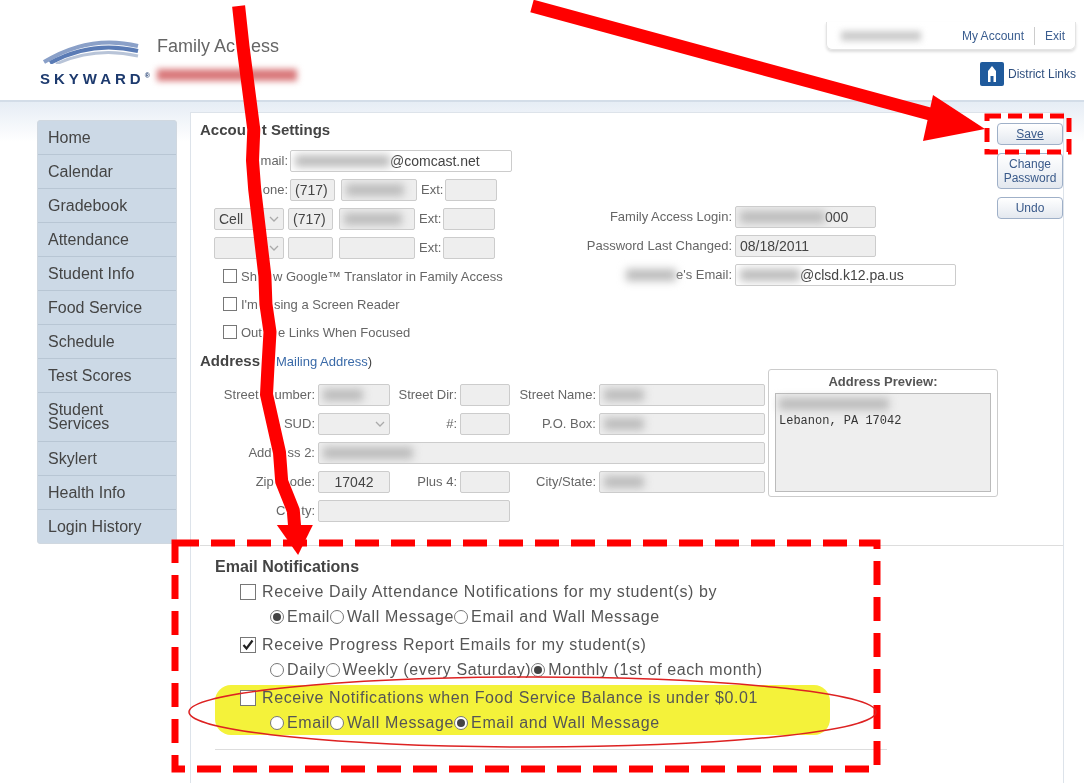 Image resolution: width=1084 pixels, height=783 pixels. What do you see at coordinates (280, 510) in the screenshot?
I see `field-label: C` at bounding box center [280, 510].